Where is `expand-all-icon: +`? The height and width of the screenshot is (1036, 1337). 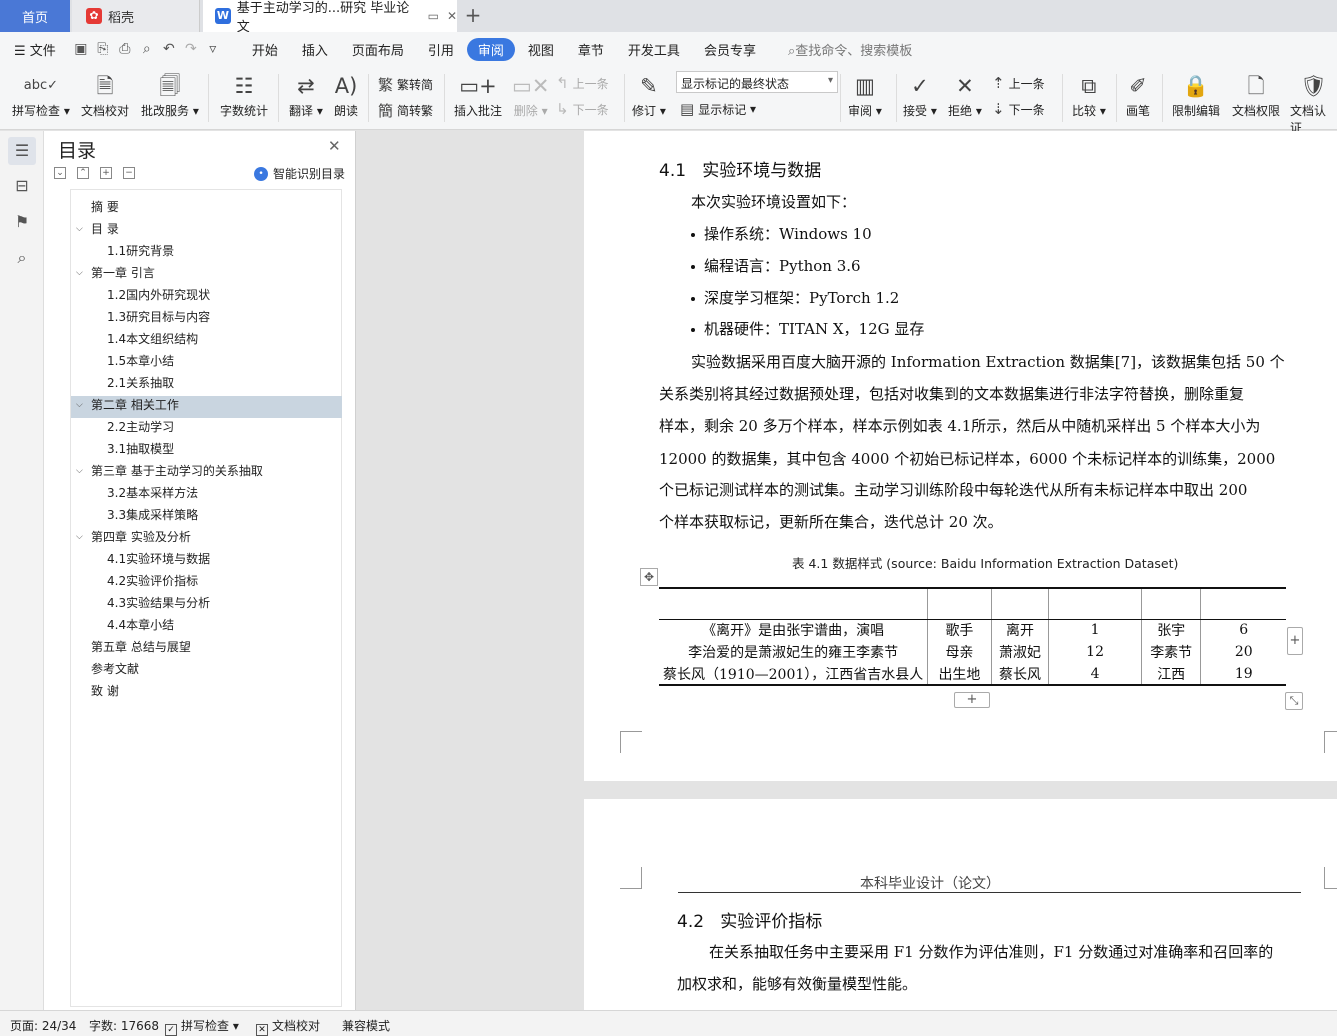
expand-all-icon: + is located at coordinates (106, 173).